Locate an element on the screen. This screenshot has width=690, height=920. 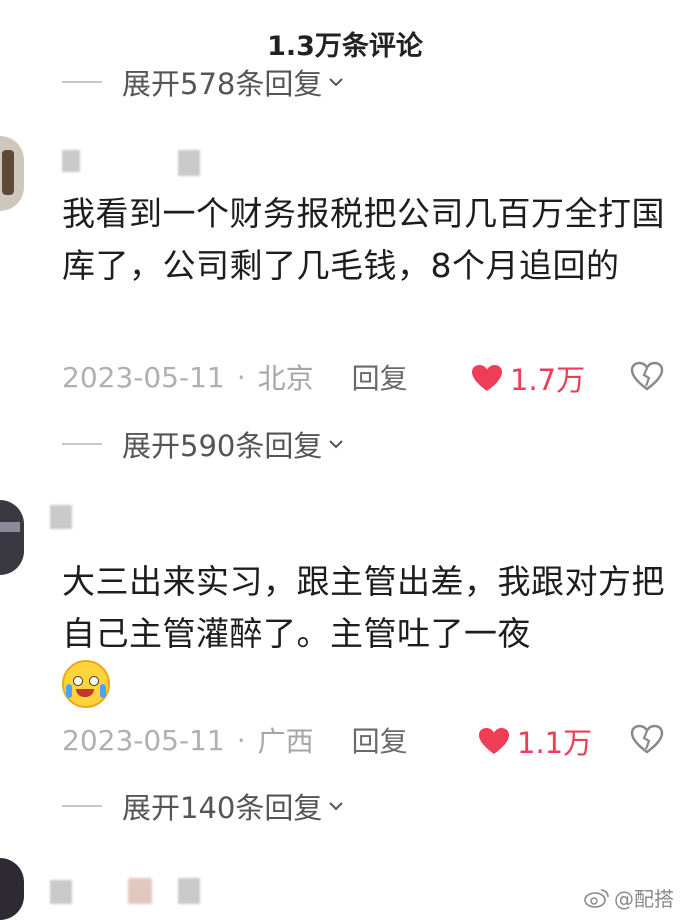
watermark-text: @配搭 is located at coordinates (644, 899).